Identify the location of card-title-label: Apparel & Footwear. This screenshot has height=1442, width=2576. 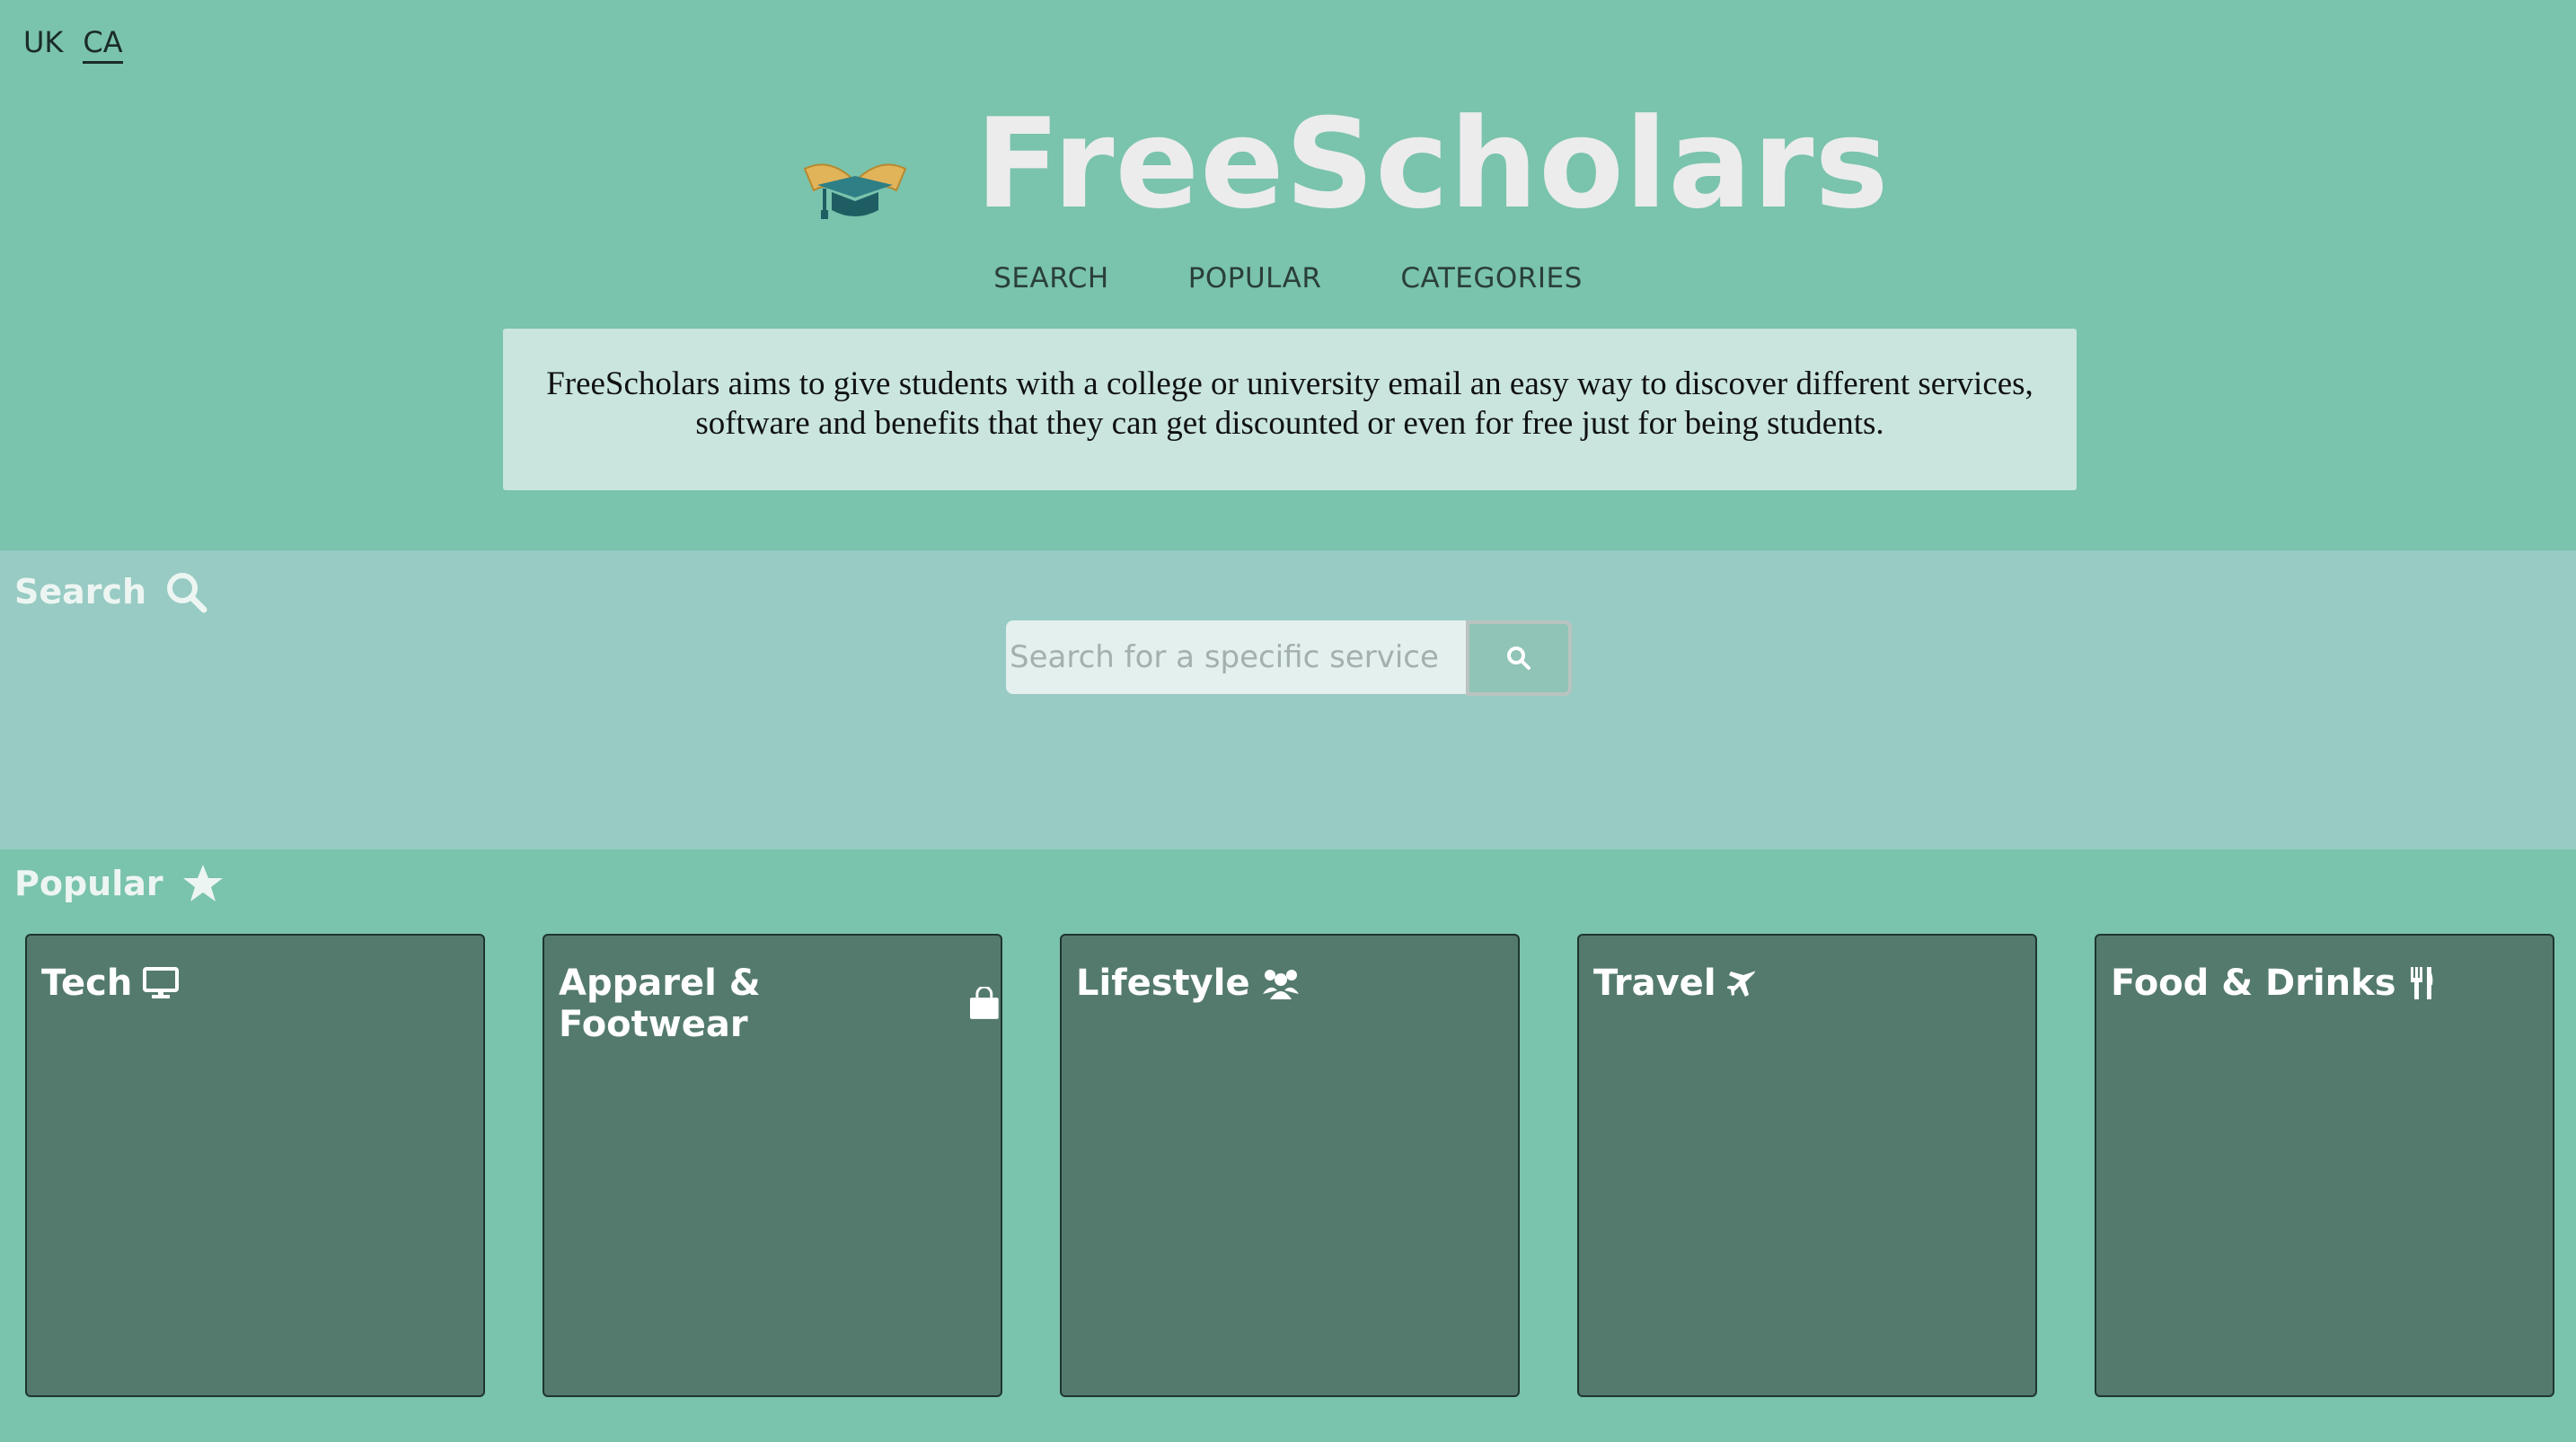
(660, 1004).